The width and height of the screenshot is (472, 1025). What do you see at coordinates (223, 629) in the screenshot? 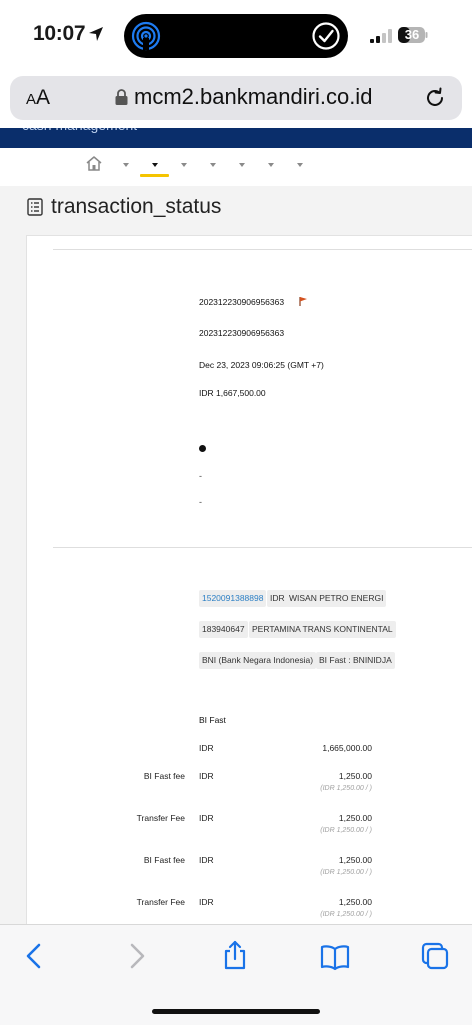
I see `beneficiary-account: 183940647` at bounding box center [223, 629].